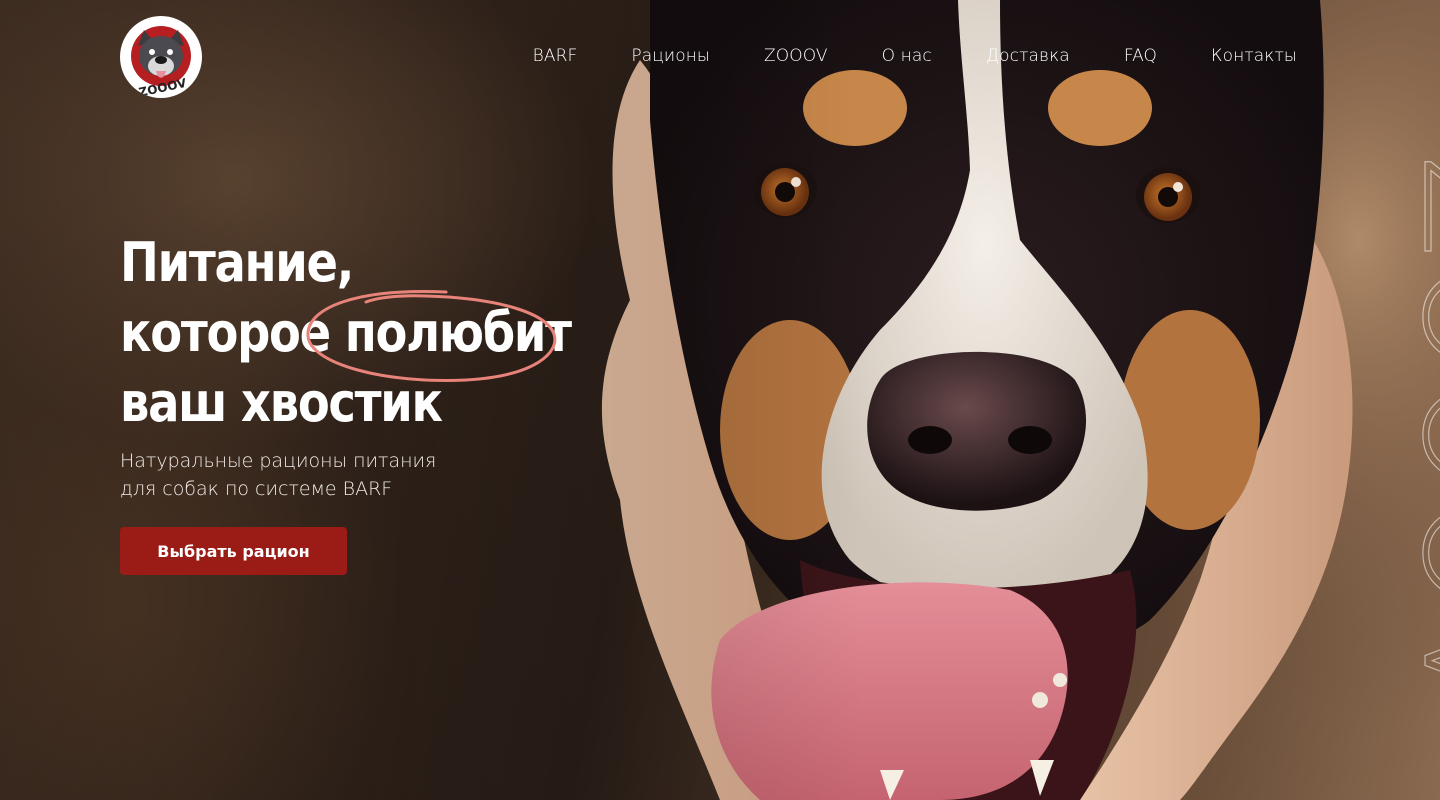 This screenshot has width=1440, height=800. Describe the element at coordinates (1254, 56) in the screenshot. I see `nav-item-contacts: Контакты` at that location.